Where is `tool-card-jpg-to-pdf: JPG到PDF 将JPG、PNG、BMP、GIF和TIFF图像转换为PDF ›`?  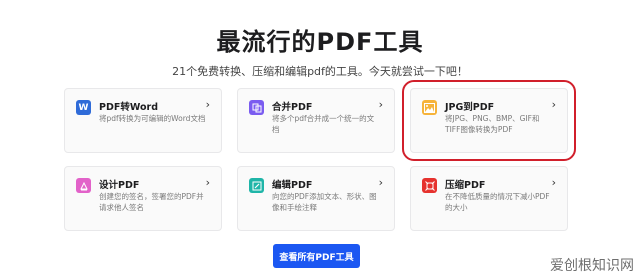
tool-card-jpg-to-pdf: JPG到PDF 将JPG、PNG、BMP、GIF和TIFF图像转换为PDF › is located at coordinates (489, 120).